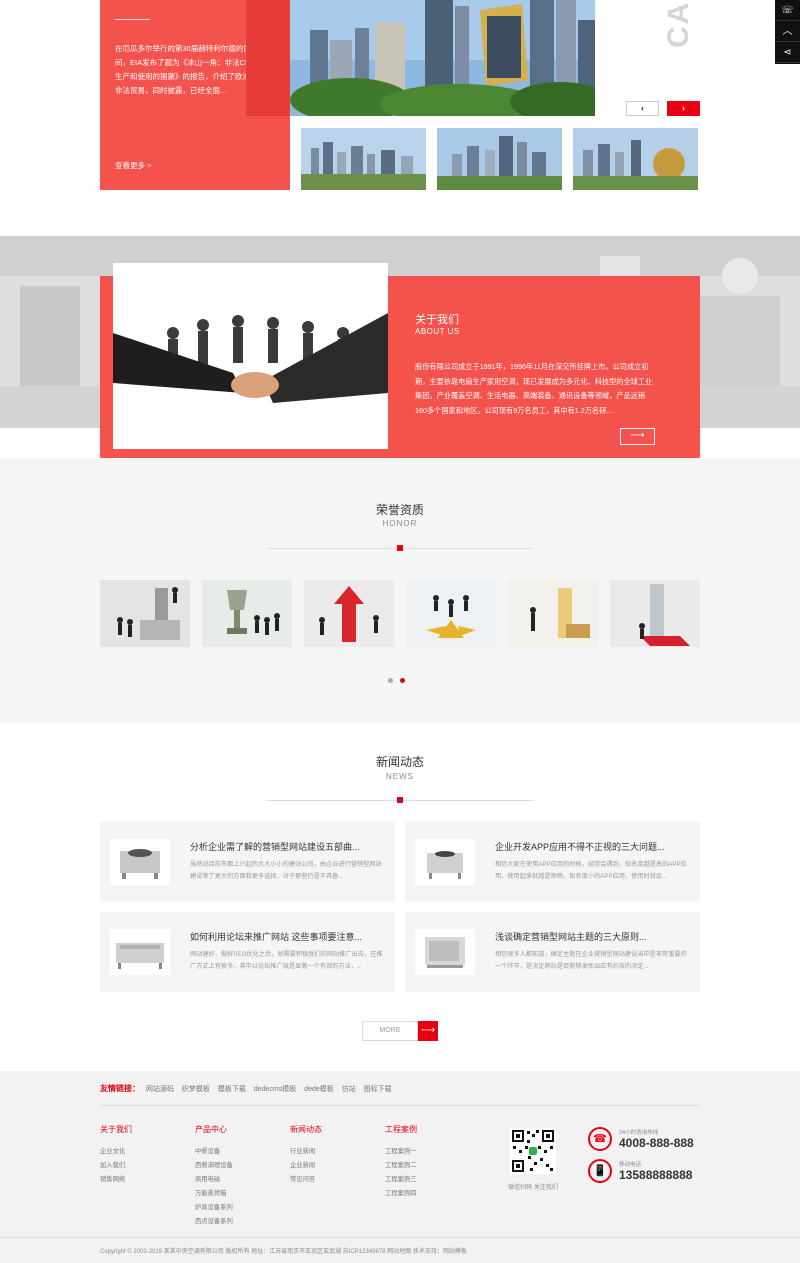 The width and height of the screenshot is (800, 1263). I want to click on about-more-button: ⟶, so click(637, 436).